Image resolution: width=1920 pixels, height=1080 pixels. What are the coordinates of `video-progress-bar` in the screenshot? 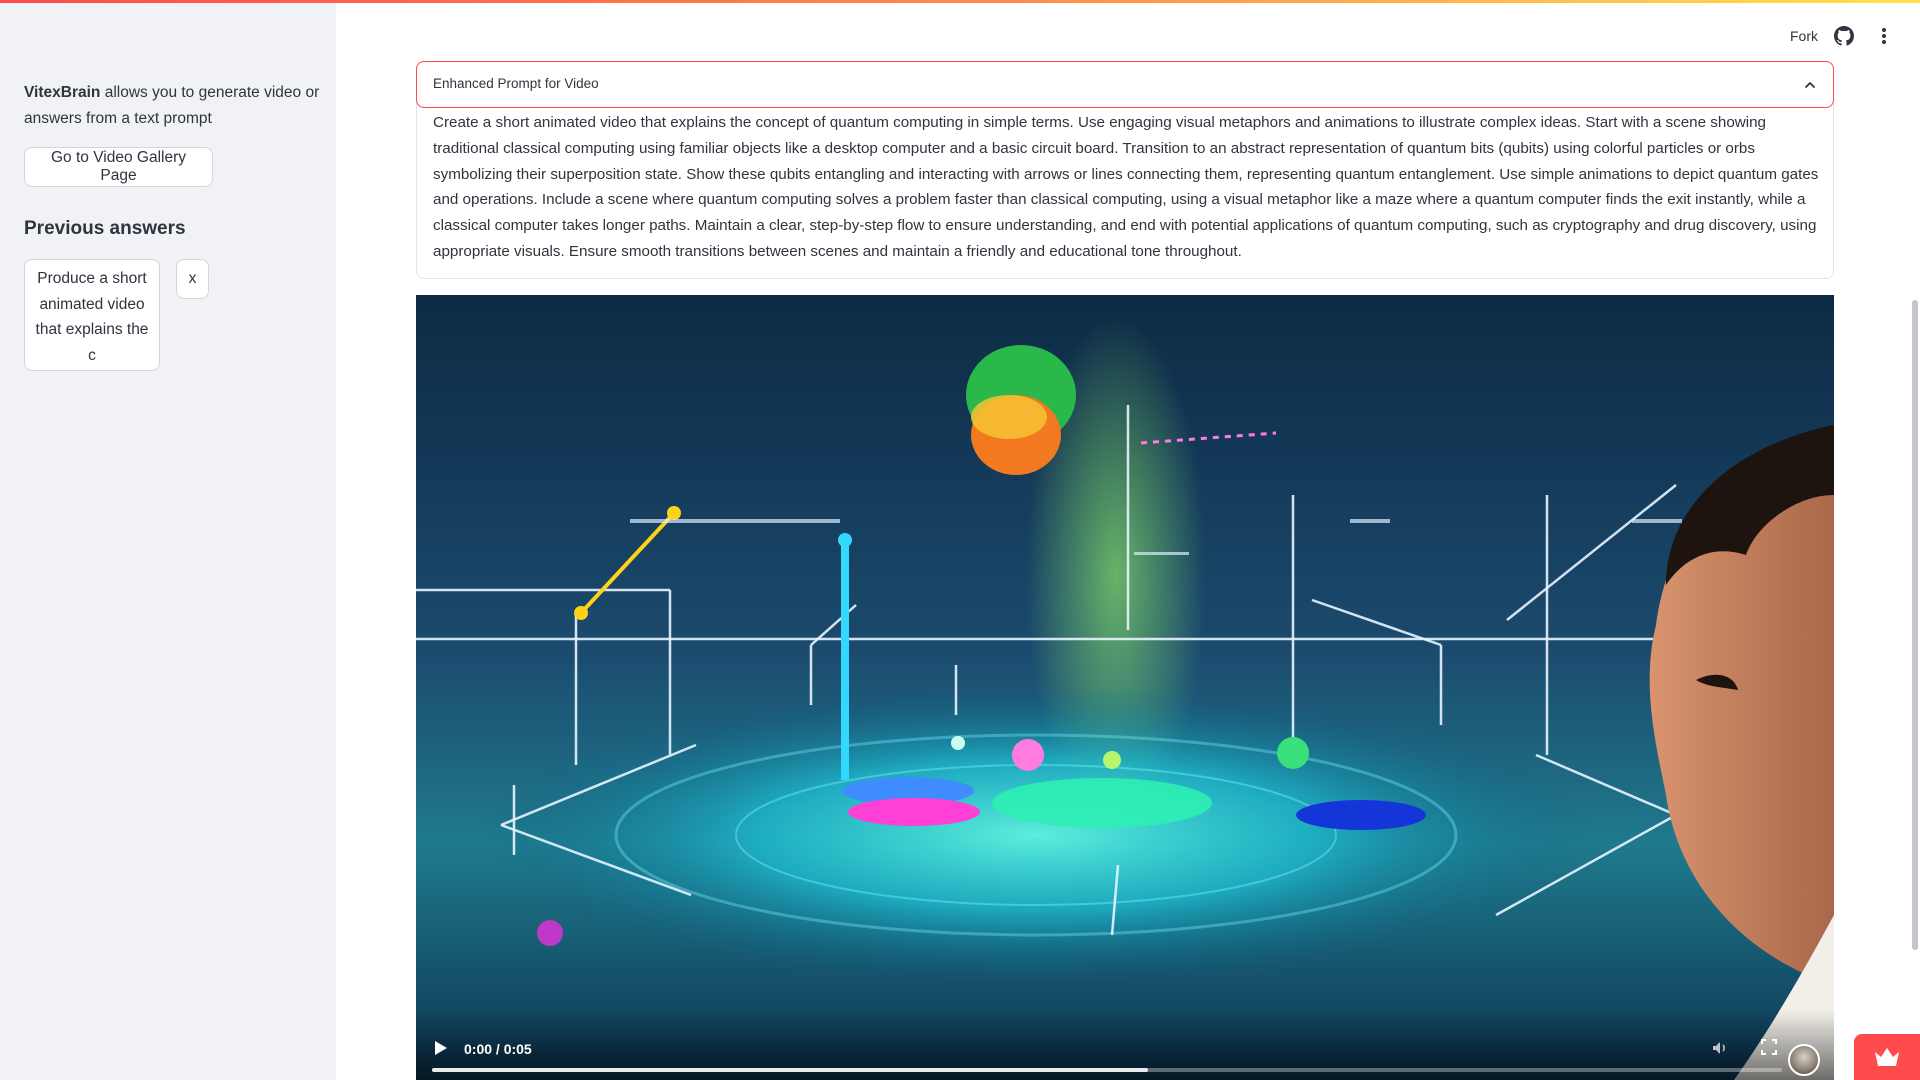 It's located at (1107, 1070).